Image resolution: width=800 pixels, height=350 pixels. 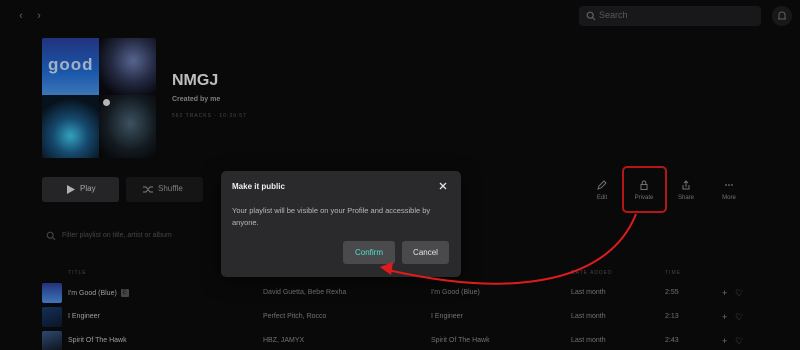 What do you see at coordinates (258, 186) in the screenshot?
I see `dialog-title: Make it public` at bounding box center [258, 186].